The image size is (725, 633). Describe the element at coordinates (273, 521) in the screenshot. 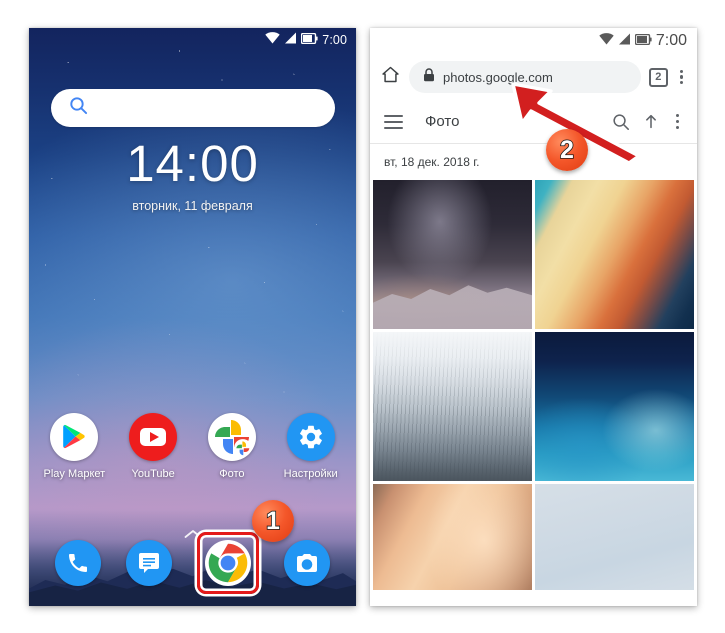

I see `step-badge-1: 1` at that location.